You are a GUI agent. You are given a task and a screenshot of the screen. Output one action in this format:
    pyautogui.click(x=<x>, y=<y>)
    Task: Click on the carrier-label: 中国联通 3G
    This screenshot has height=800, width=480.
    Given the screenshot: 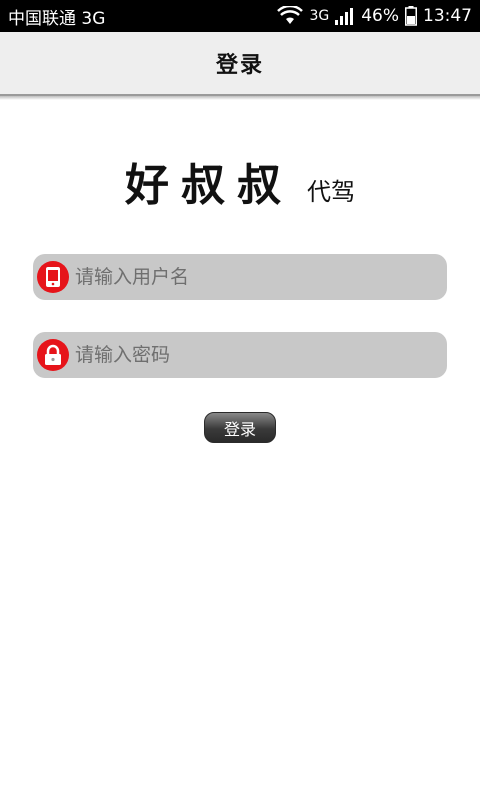 What is the action you would take?
    pyautogui.click(x=57, y=18)
    